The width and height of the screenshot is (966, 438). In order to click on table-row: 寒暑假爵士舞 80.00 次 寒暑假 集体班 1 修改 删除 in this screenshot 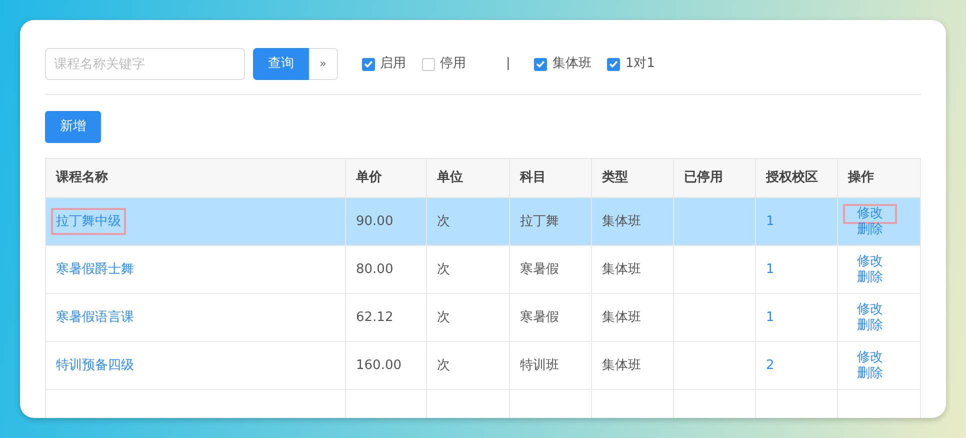, I will do `click(483, 270)`.